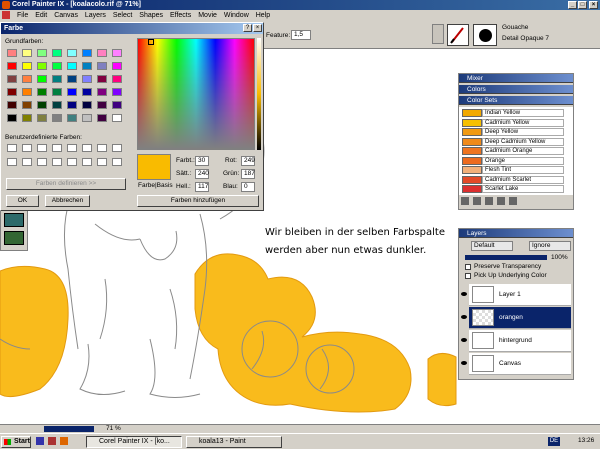  I want to click on color-set-item: Orange, so click(513, 161).